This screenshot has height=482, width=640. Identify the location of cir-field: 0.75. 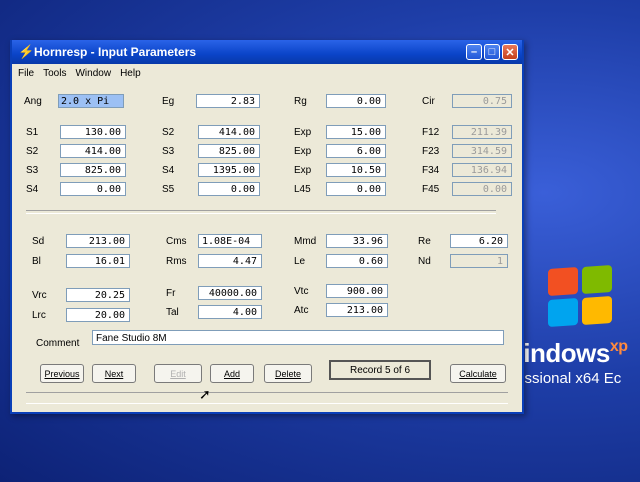
(482, 101).